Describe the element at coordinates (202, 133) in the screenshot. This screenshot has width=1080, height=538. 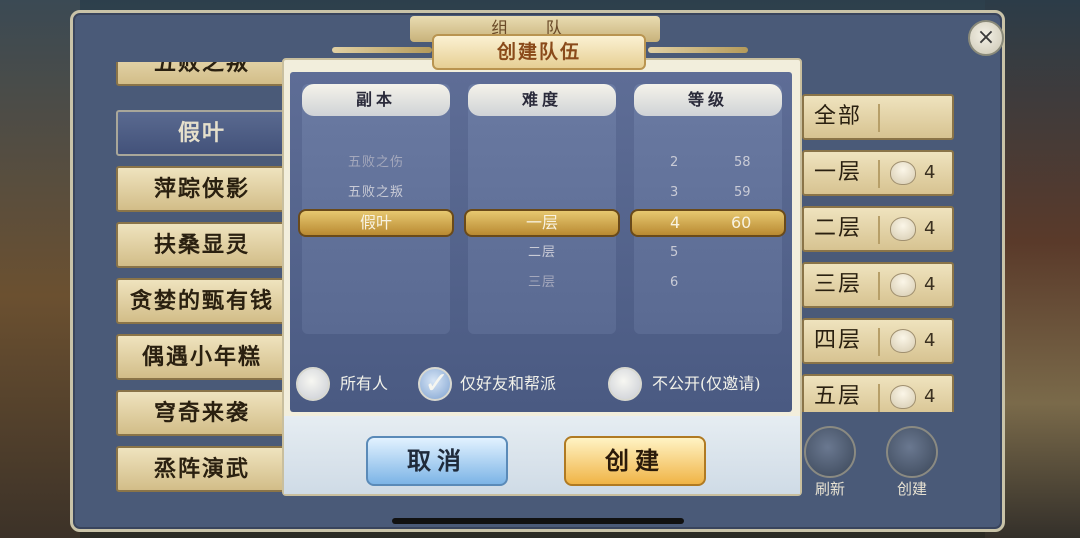
I see `dungeon-item-selected: 假叶` at that location.